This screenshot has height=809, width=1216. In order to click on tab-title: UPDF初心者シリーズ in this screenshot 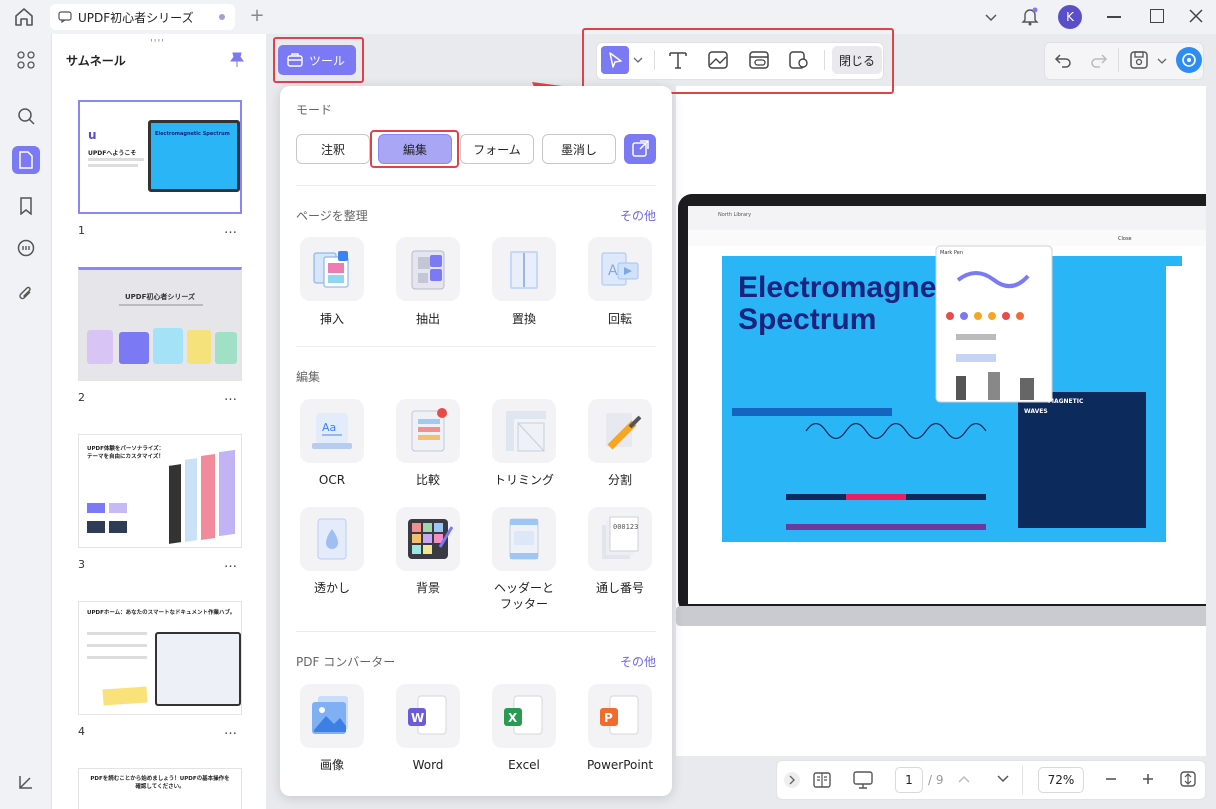, I will do `click(136, 17)`.